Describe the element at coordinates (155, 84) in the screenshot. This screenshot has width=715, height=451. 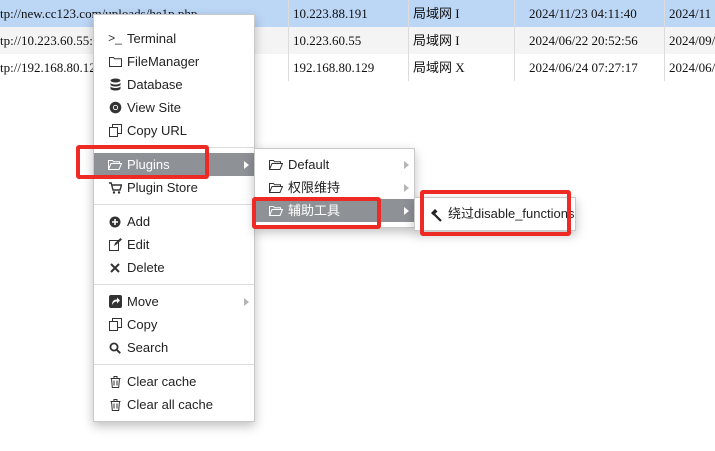
I see `menu-item-label: Database` at that location.